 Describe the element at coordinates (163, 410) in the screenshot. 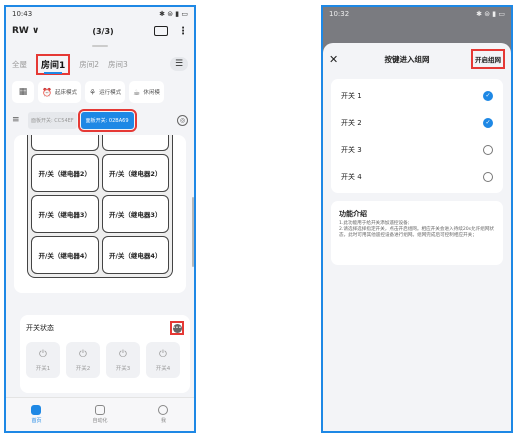

I see `profile-icon` at that location.